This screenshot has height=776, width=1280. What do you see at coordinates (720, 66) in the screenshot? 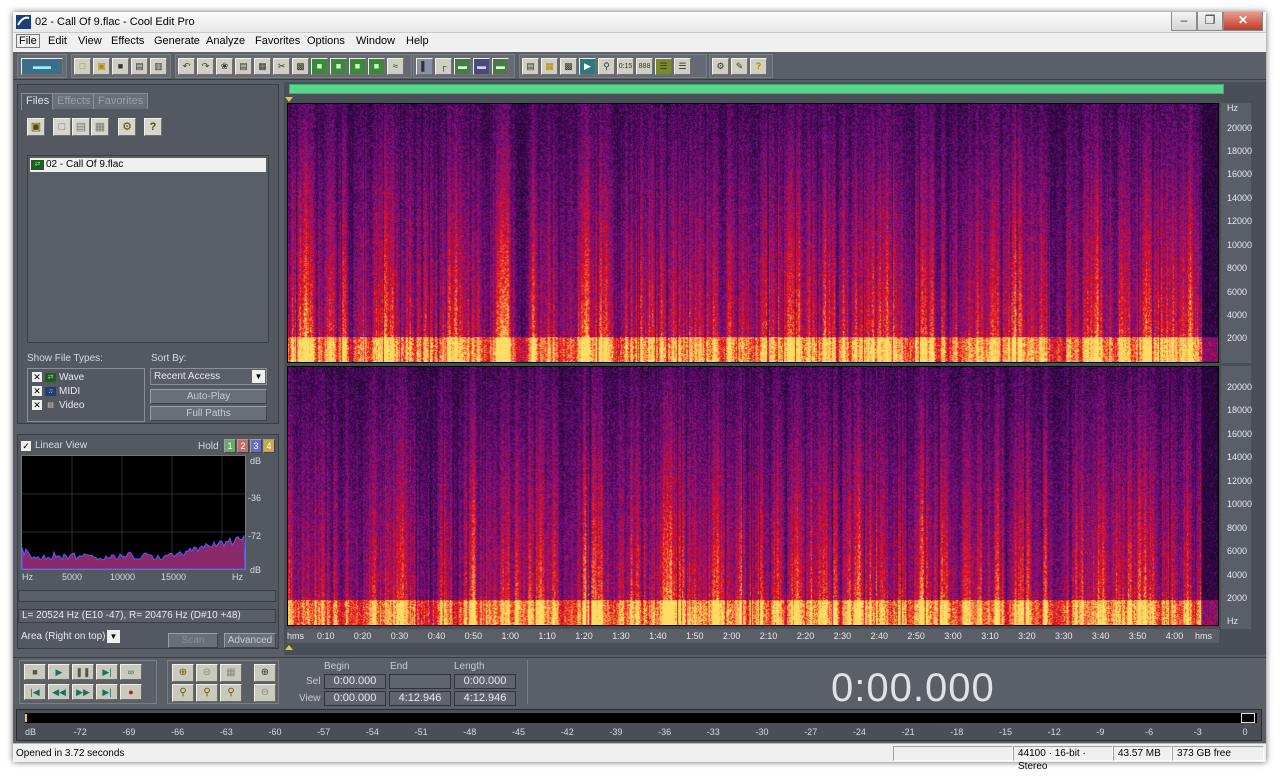
I see `settings-icon: ⚙` at bounding box center [720, 66].